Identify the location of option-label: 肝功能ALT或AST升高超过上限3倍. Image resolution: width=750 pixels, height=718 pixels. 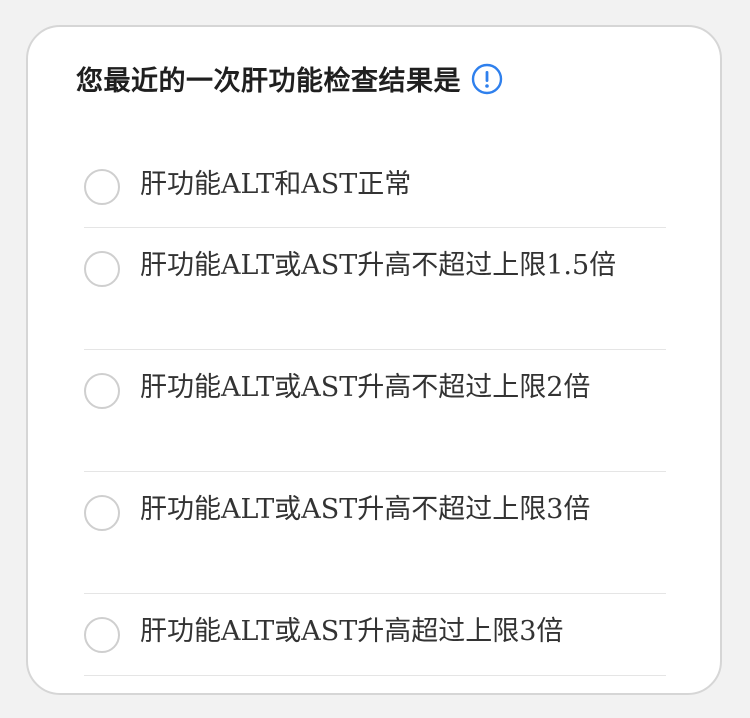
(352, 631).